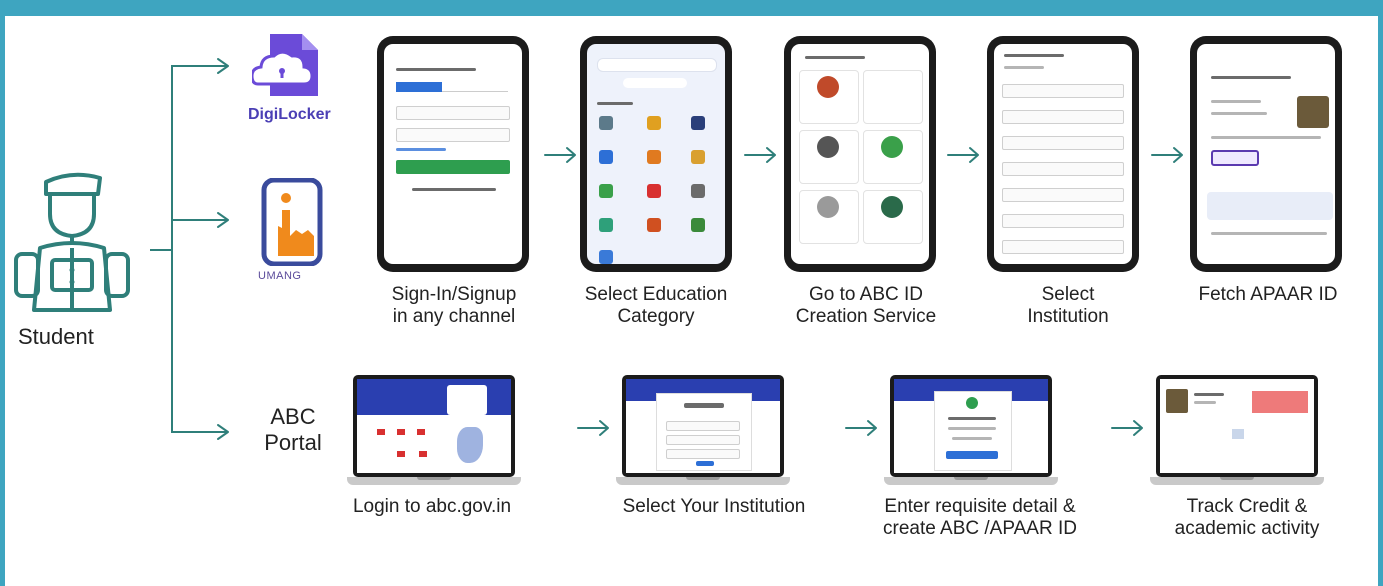 Image resolution: width=1383 pixels, height=586 pixels. I want to click on branch-portal-line, so click(199, 341).